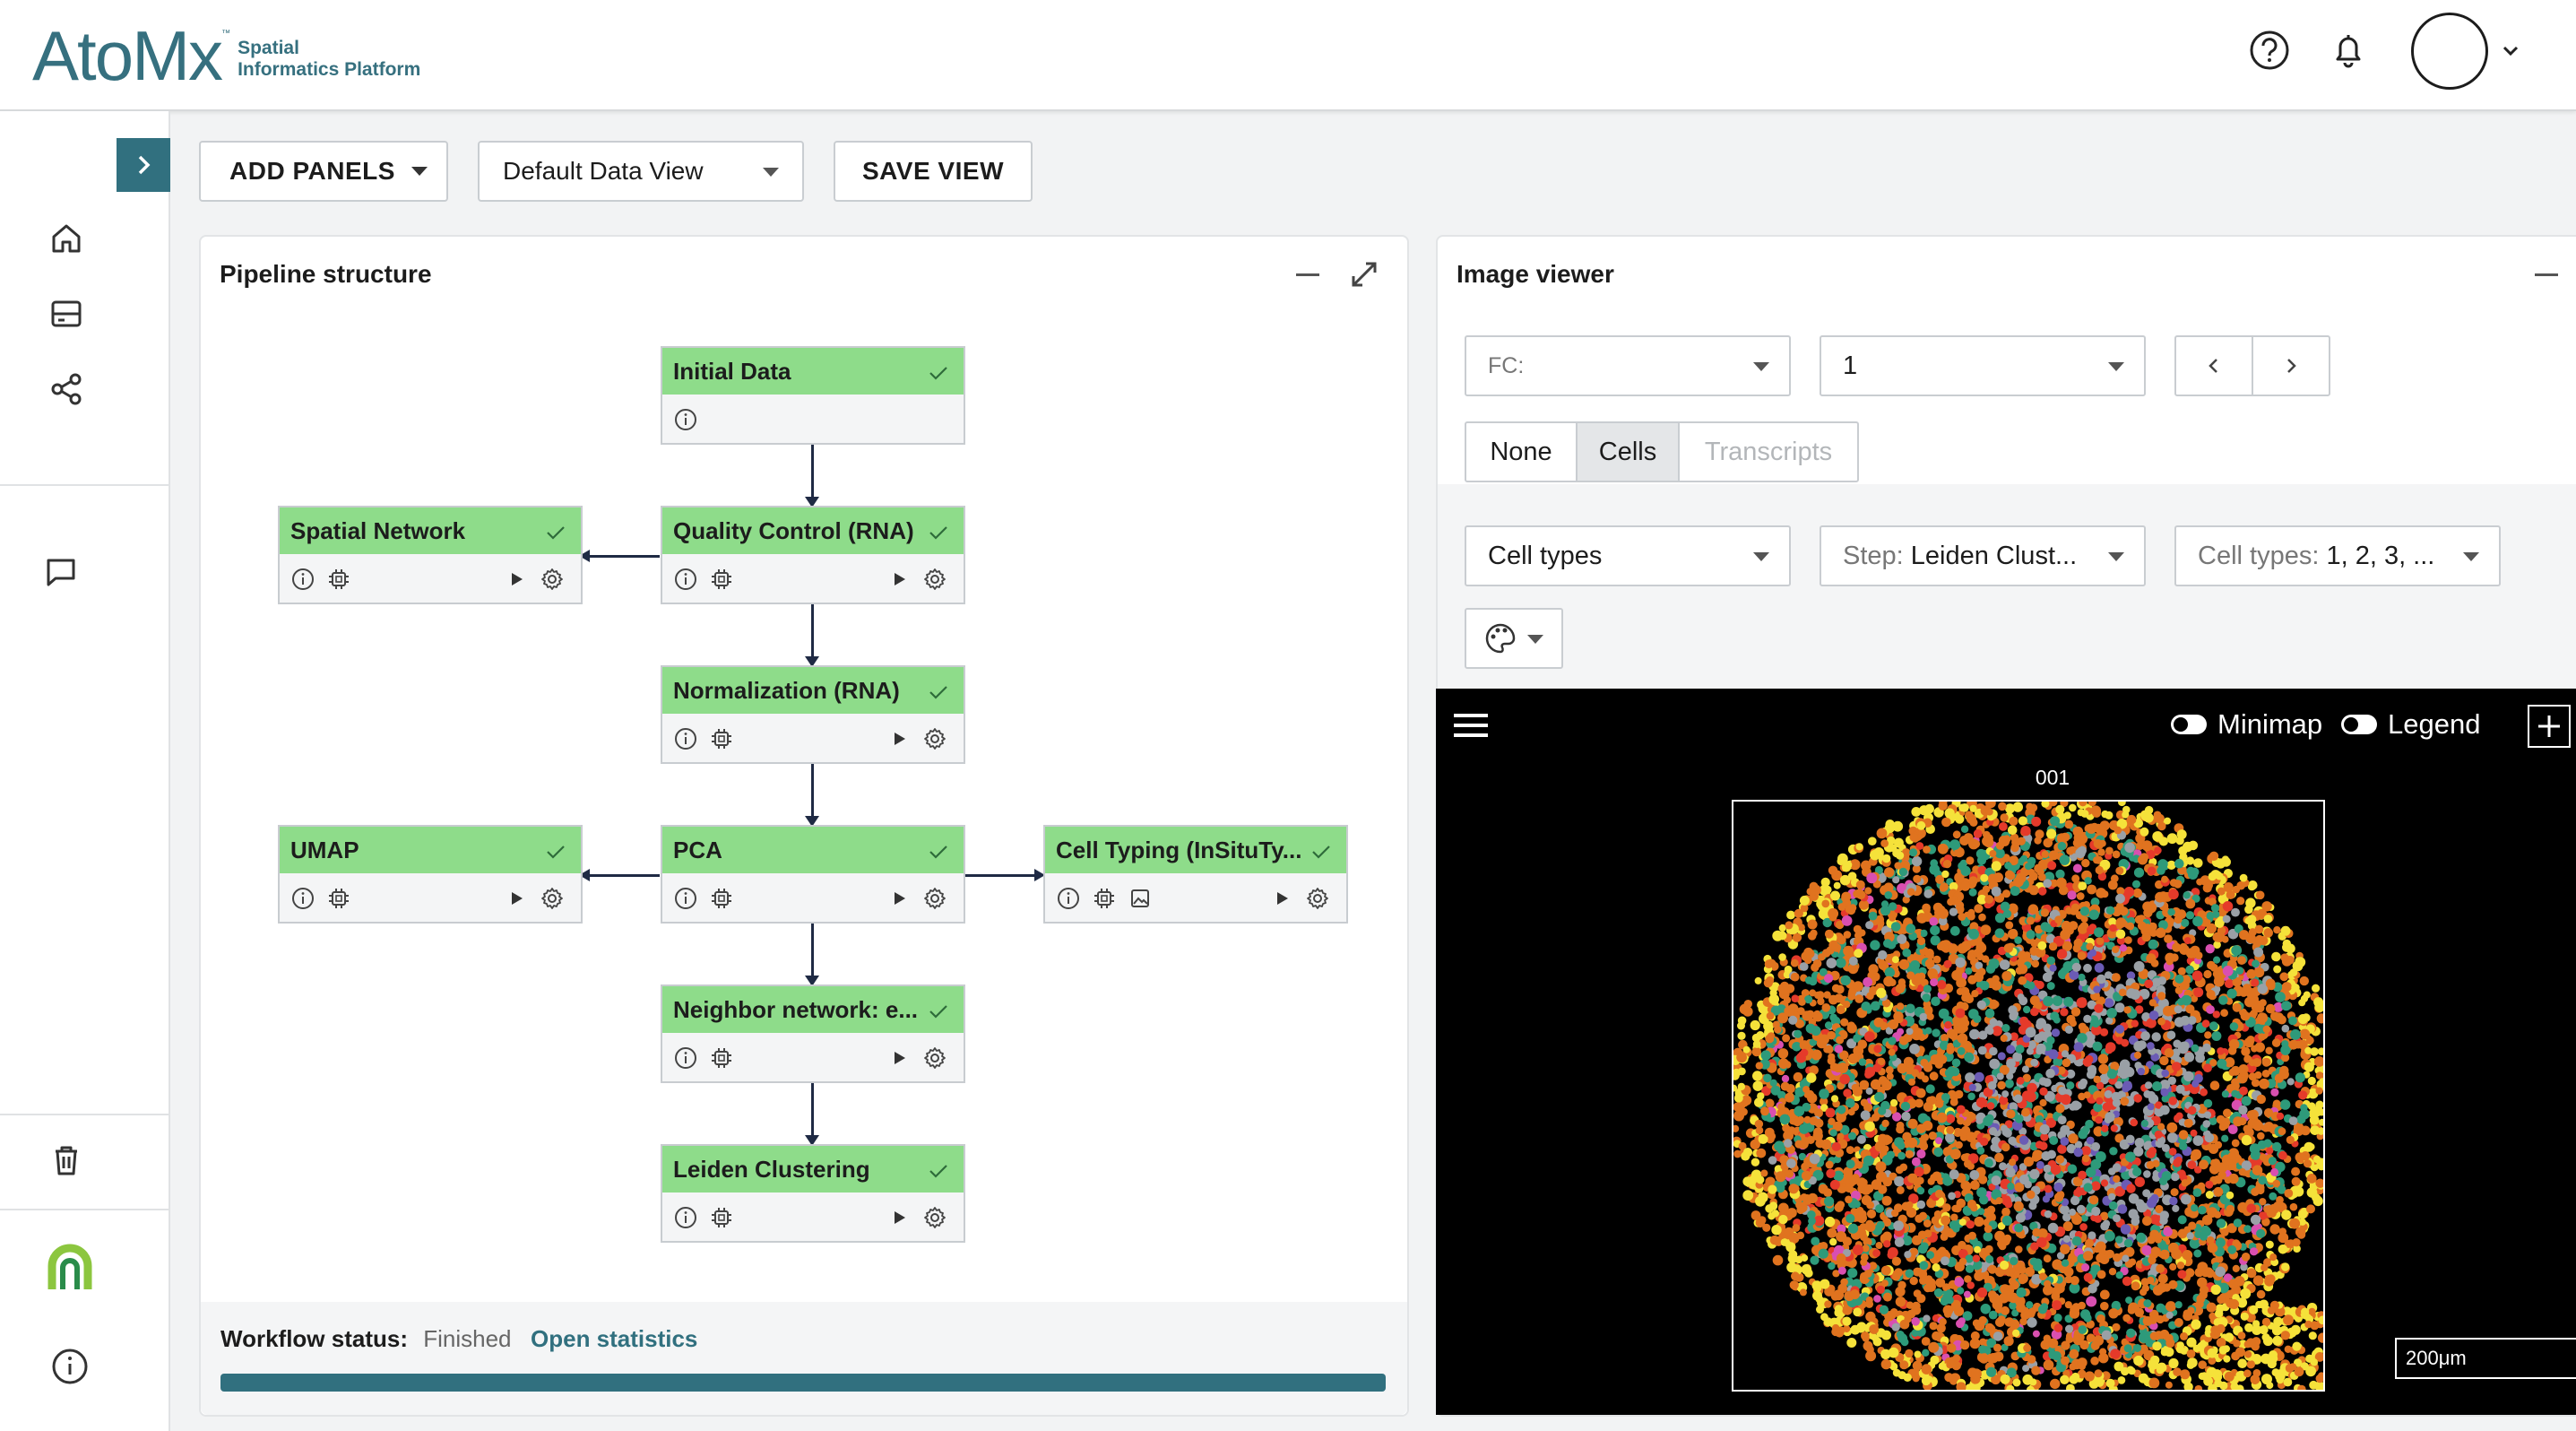 This screenshot has height=1431, width=2576. I want to click on zoom-in-button, so click(2549, 726).